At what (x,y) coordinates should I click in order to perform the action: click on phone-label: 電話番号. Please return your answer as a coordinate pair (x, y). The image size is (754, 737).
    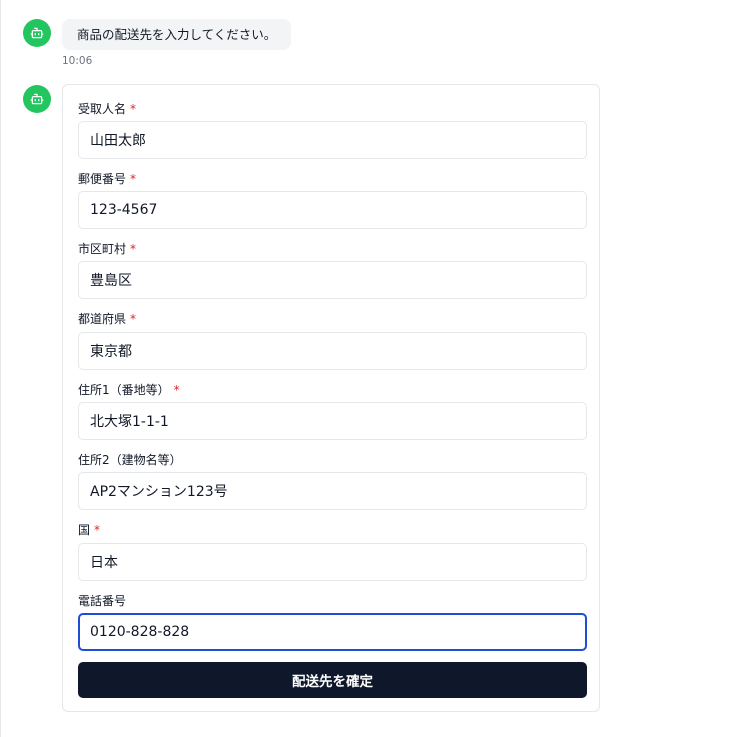
    Looking at the image, I should click on (102, 601).